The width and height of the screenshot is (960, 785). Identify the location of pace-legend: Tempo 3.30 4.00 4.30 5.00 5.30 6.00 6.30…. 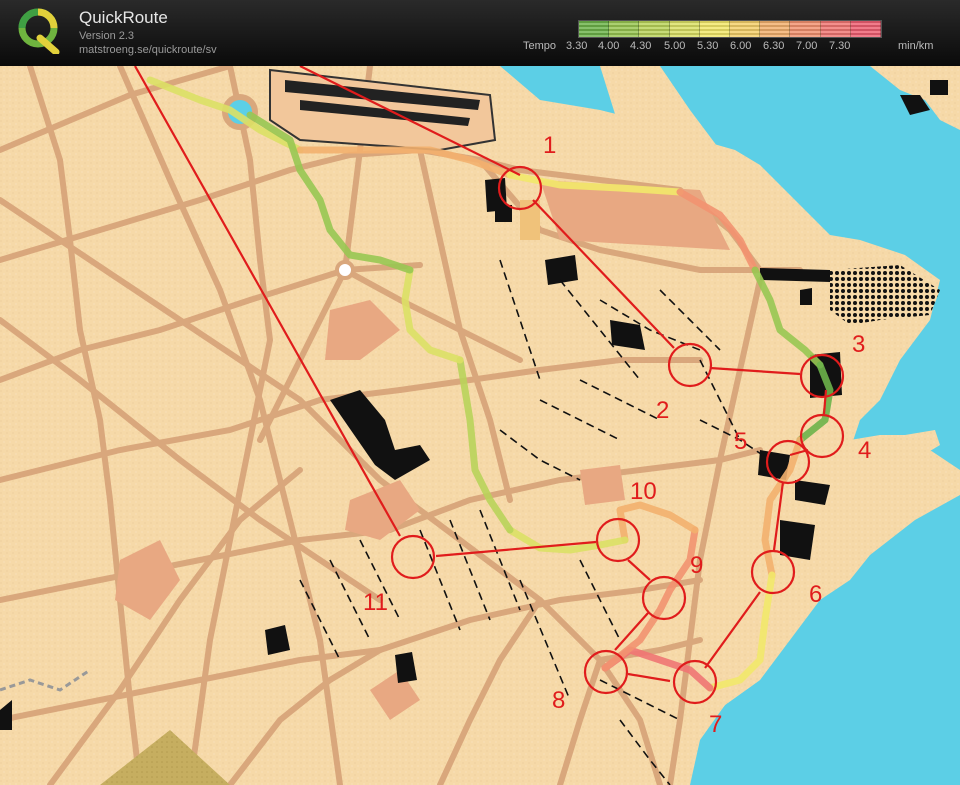
(740, 38).